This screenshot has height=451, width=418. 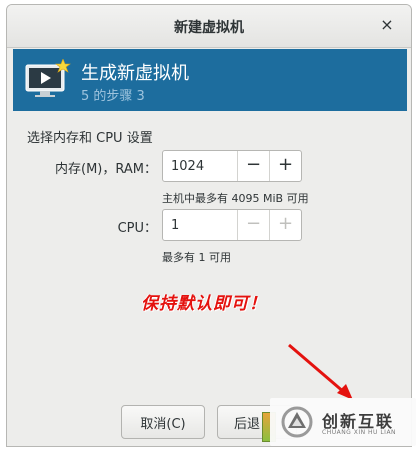 What do you see at coordinates (48, 78) in the screenshot?
I see `vm-monitor-icon` at bounding box center [48, 78].